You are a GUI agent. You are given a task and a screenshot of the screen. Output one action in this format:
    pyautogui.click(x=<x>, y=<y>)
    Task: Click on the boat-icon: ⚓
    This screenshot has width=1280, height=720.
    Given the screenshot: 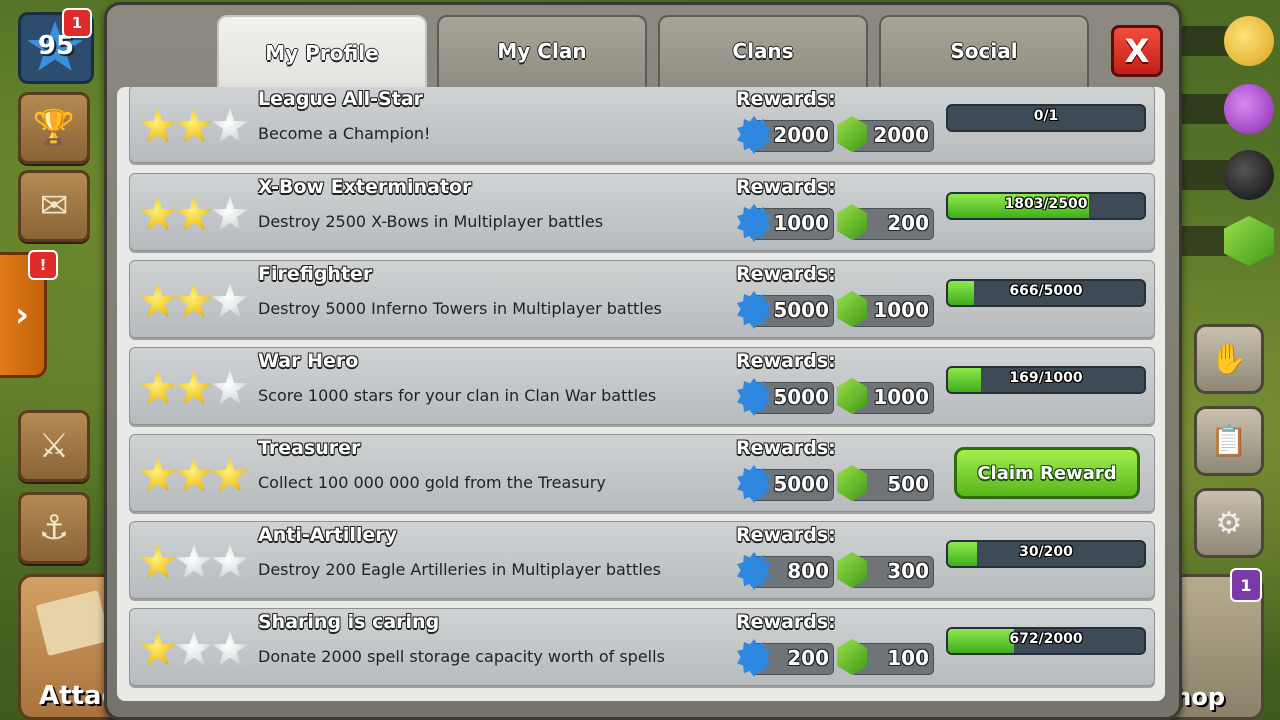 What is the action you would take?
    pyautogui.click(x=54, y=528)
    